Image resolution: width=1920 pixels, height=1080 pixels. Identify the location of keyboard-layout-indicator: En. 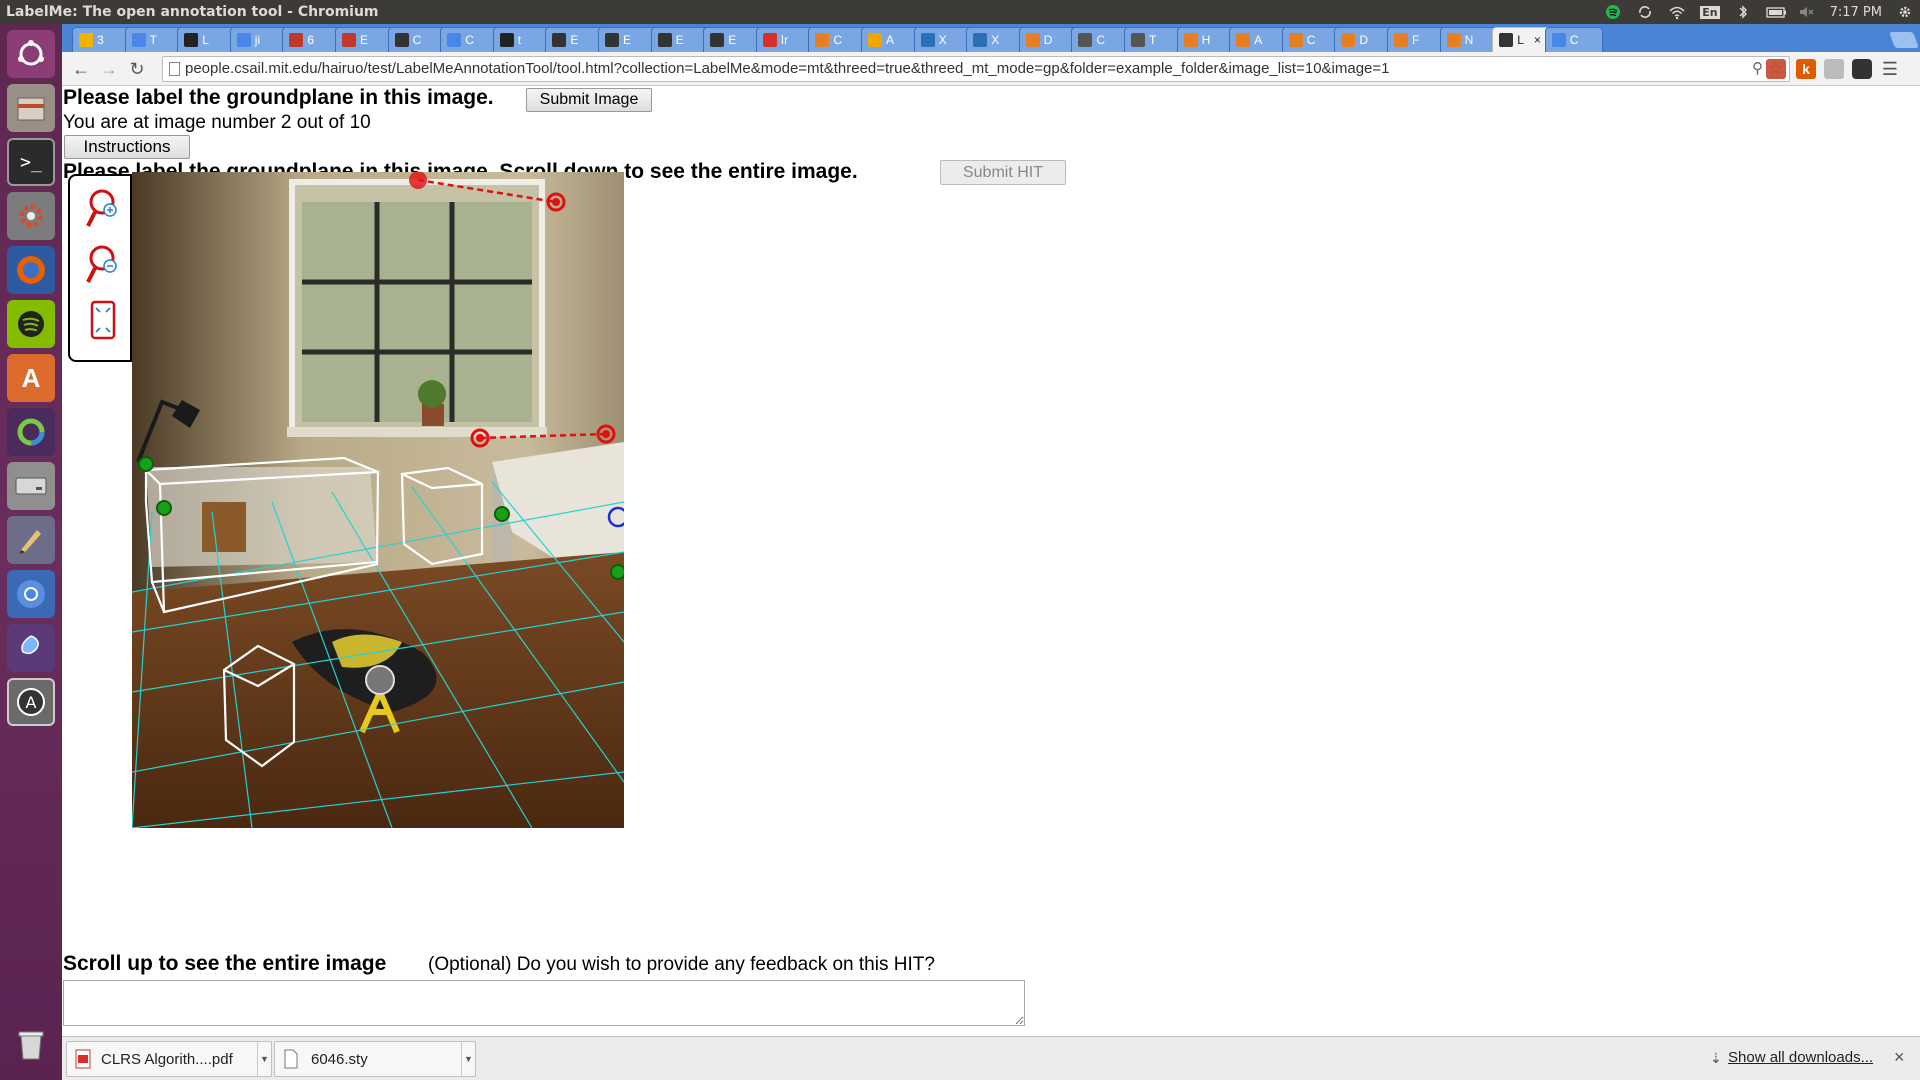
(1710, 12).